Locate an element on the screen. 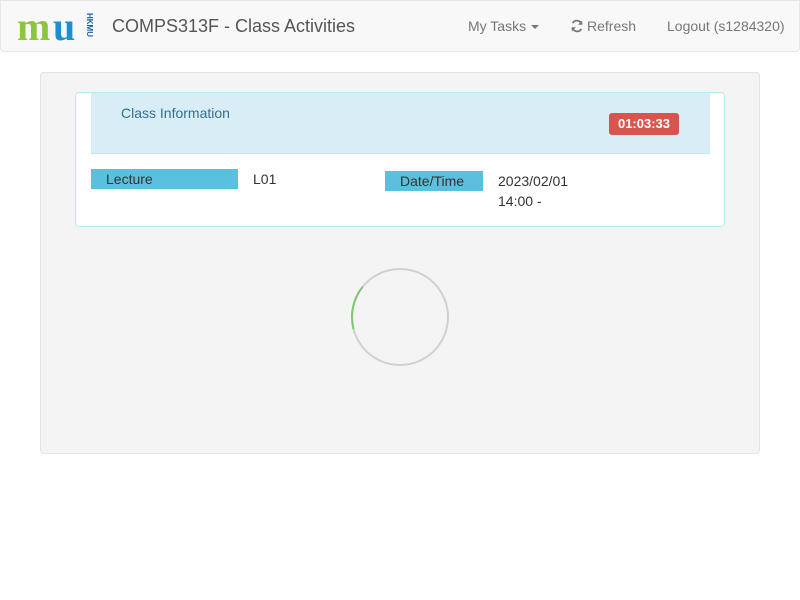 Image resolution: width=800 pixels, height=600 pixels. logout-link: Logout (s1284320) is located at coordinates (726, 26).